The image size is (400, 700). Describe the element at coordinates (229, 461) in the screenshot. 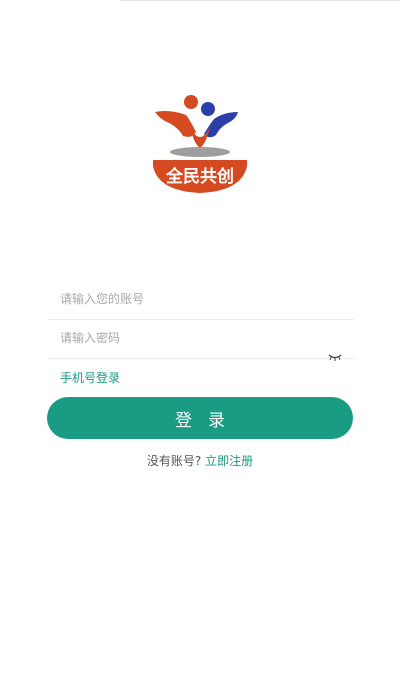

I see `register-link: 立即注册` at that location.